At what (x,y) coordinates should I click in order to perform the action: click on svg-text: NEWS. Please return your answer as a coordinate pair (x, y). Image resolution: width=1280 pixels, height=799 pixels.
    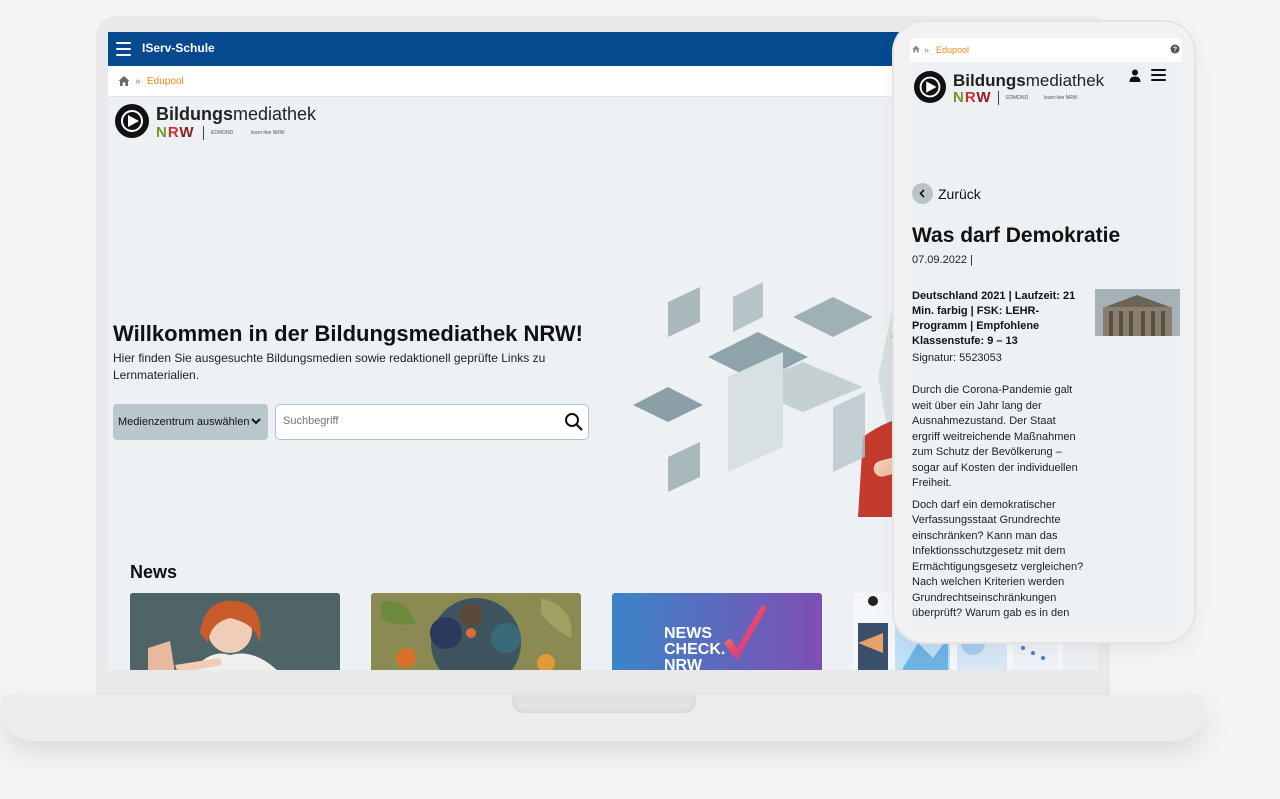
    Looking at the image, I should click on (688, 633).